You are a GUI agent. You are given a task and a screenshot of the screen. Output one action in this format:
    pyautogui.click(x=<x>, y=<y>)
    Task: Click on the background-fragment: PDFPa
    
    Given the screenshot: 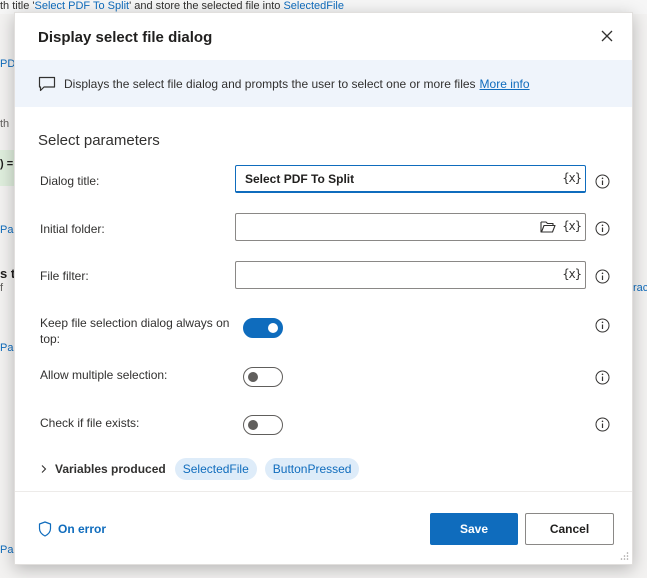 What is the action you would take?
    pyautogui.click(x=7, y=64)
    